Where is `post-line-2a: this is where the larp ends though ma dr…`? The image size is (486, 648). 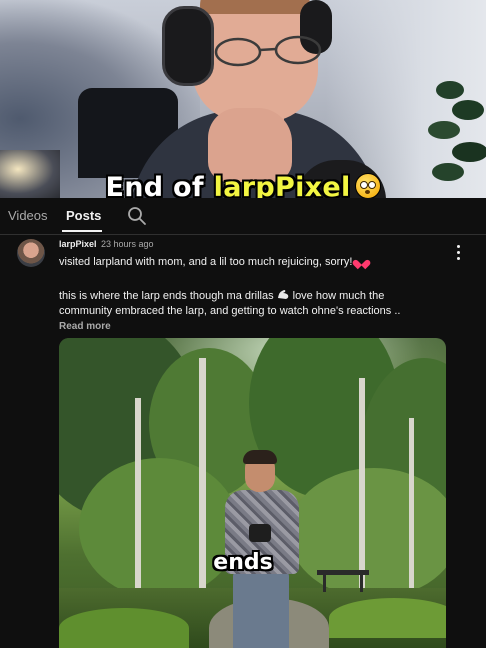
post-line-2a: this is where the larp ends though ma dr… is located at coordinates (166, 296).